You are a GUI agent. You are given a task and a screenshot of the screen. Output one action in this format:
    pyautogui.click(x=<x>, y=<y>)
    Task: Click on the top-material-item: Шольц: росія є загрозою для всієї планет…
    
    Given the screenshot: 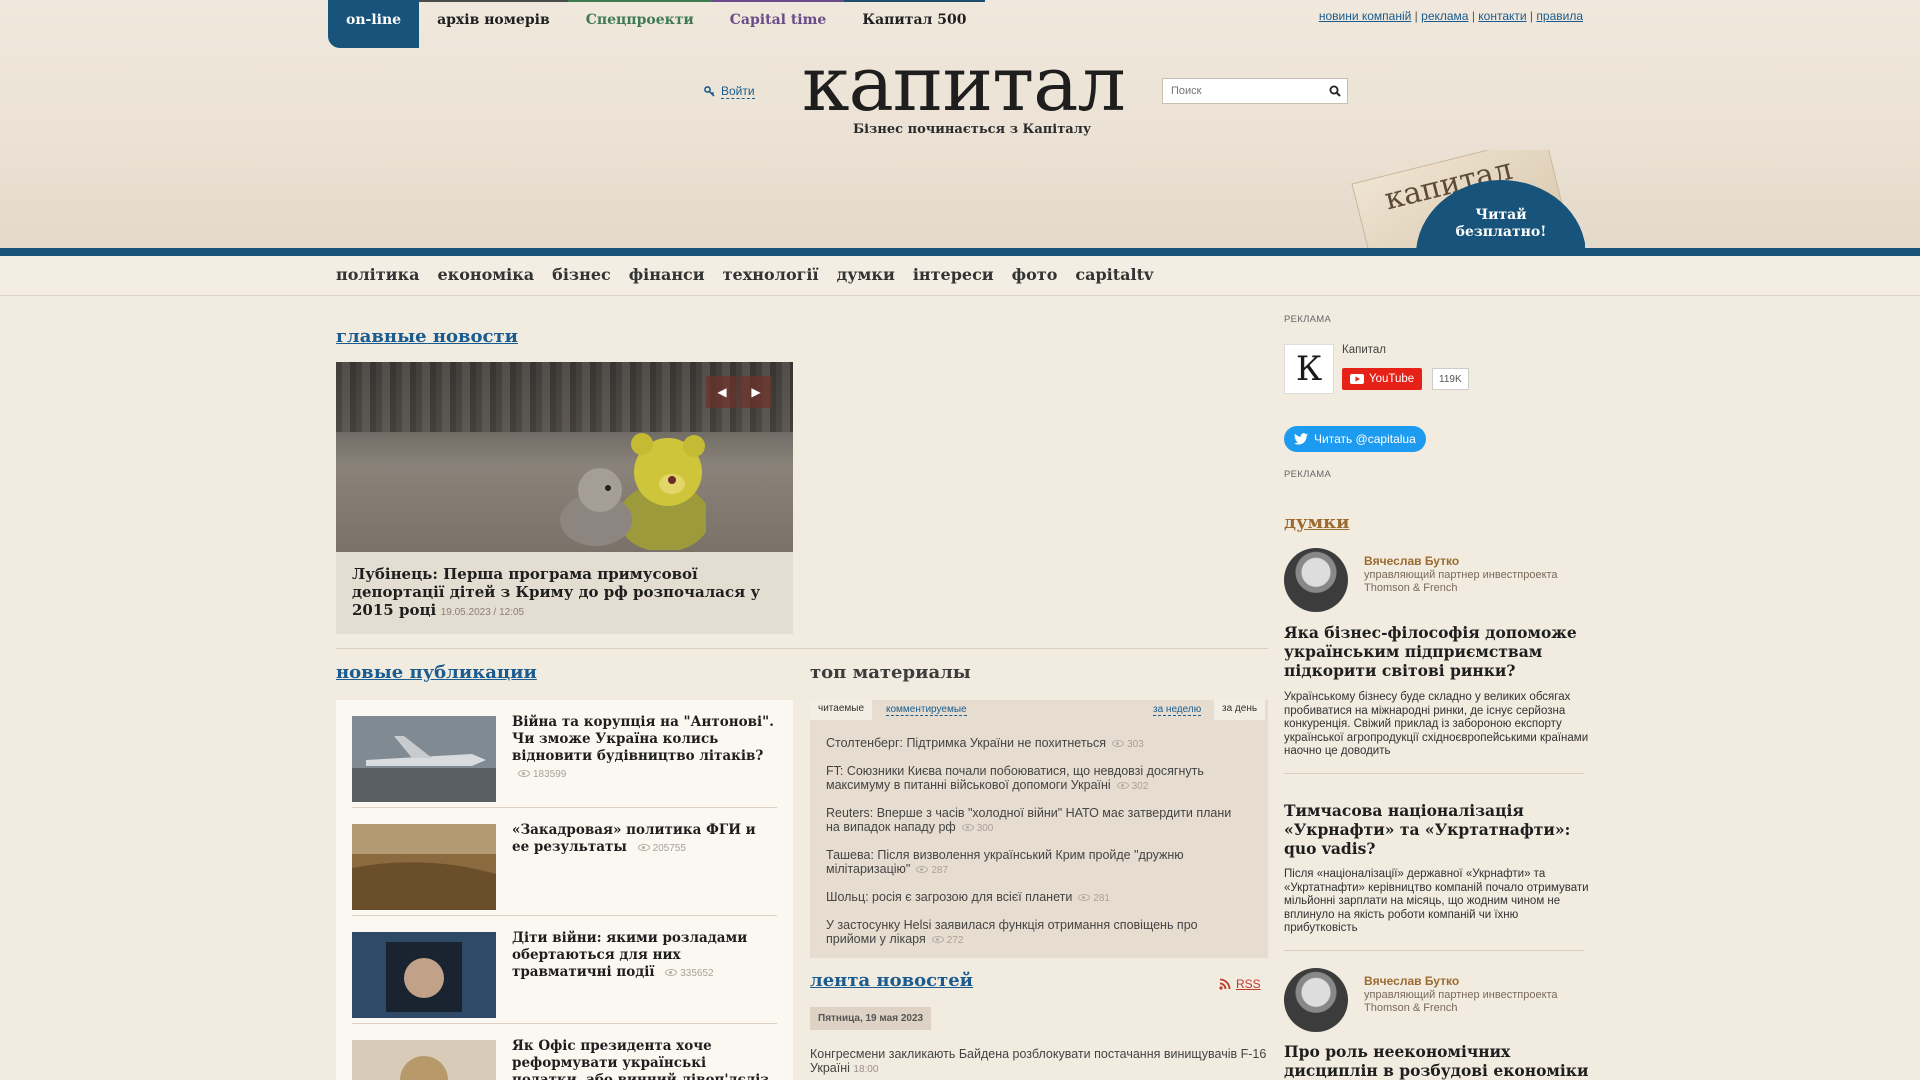 What is the action you would take?
    pyautogui.click(x=1036, y=898)
    